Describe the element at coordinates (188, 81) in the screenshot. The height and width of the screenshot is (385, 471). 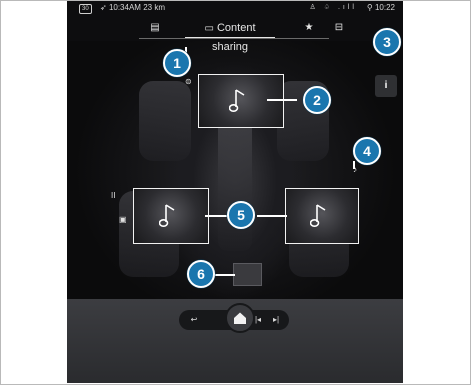
I see `front-seat-icon: ⊜` at that location.